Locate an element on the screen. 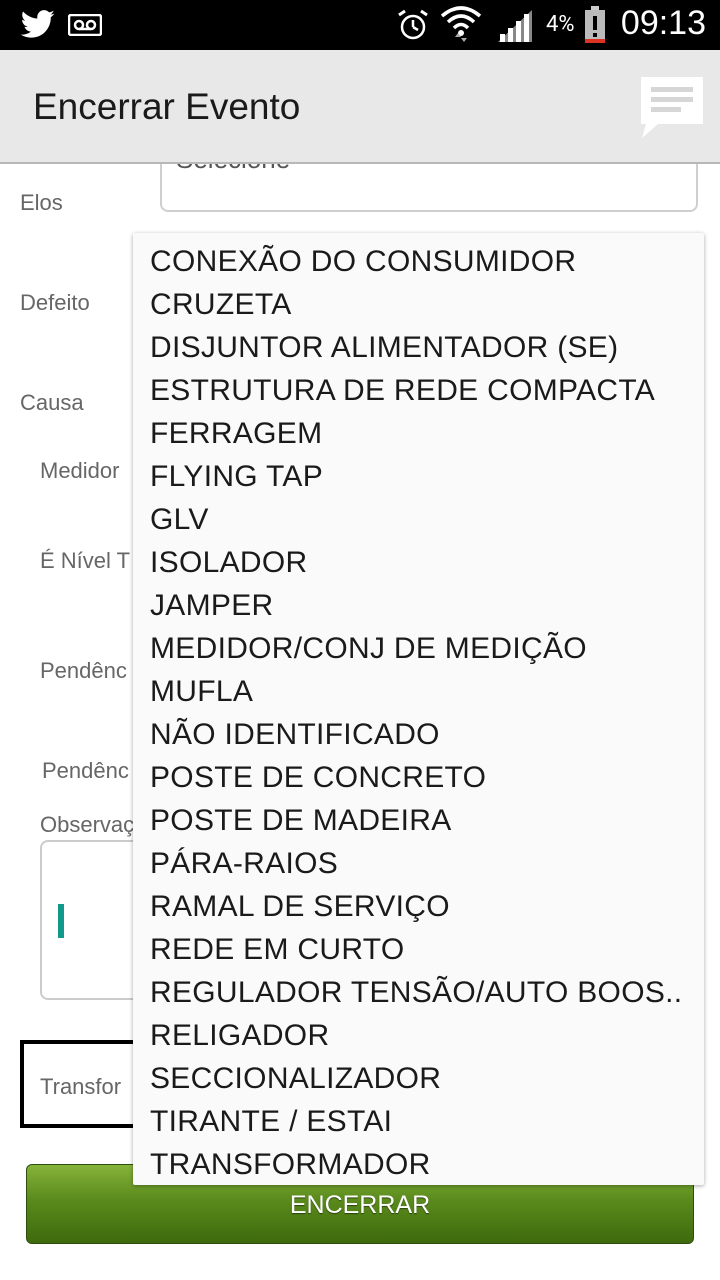 This screenshot has height=1280, width=720. dropdown-option: CRUZETA is located at coordinates (418, 304).